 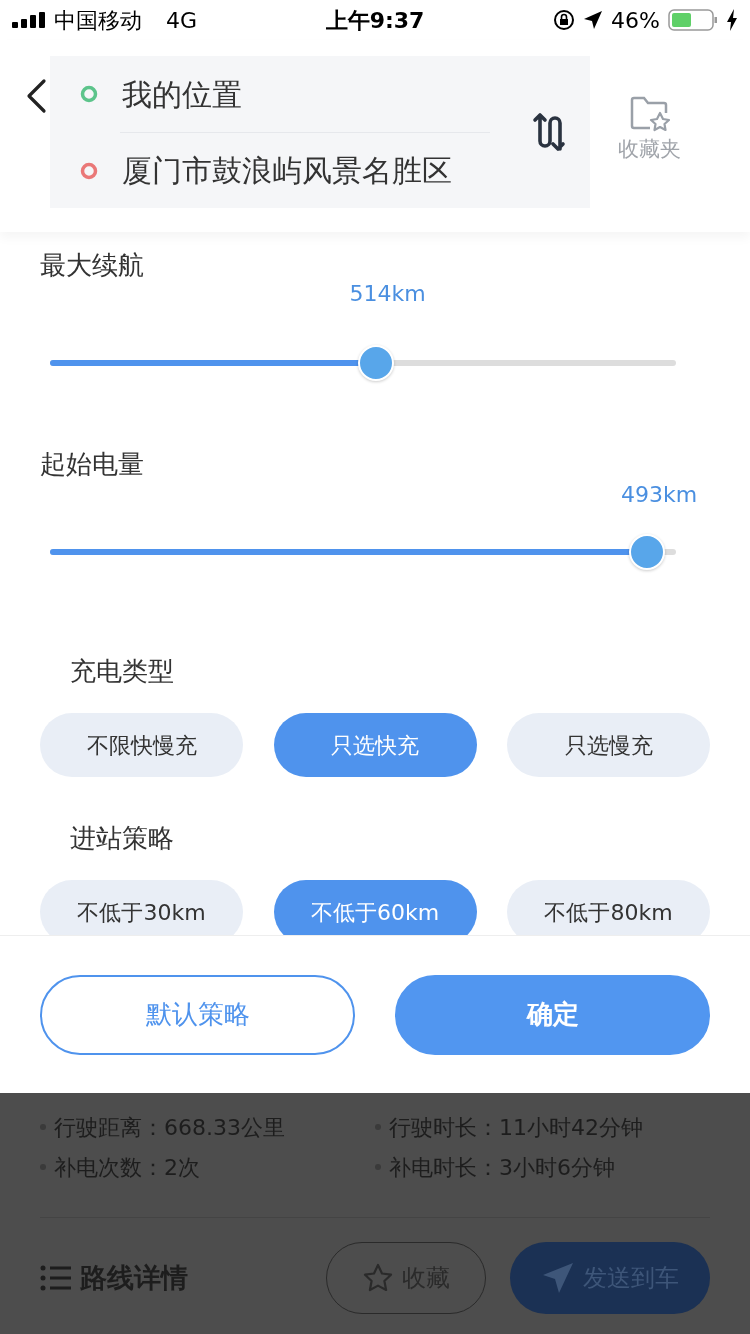 I want to click on list-icon, so click(x=56, y=1278).